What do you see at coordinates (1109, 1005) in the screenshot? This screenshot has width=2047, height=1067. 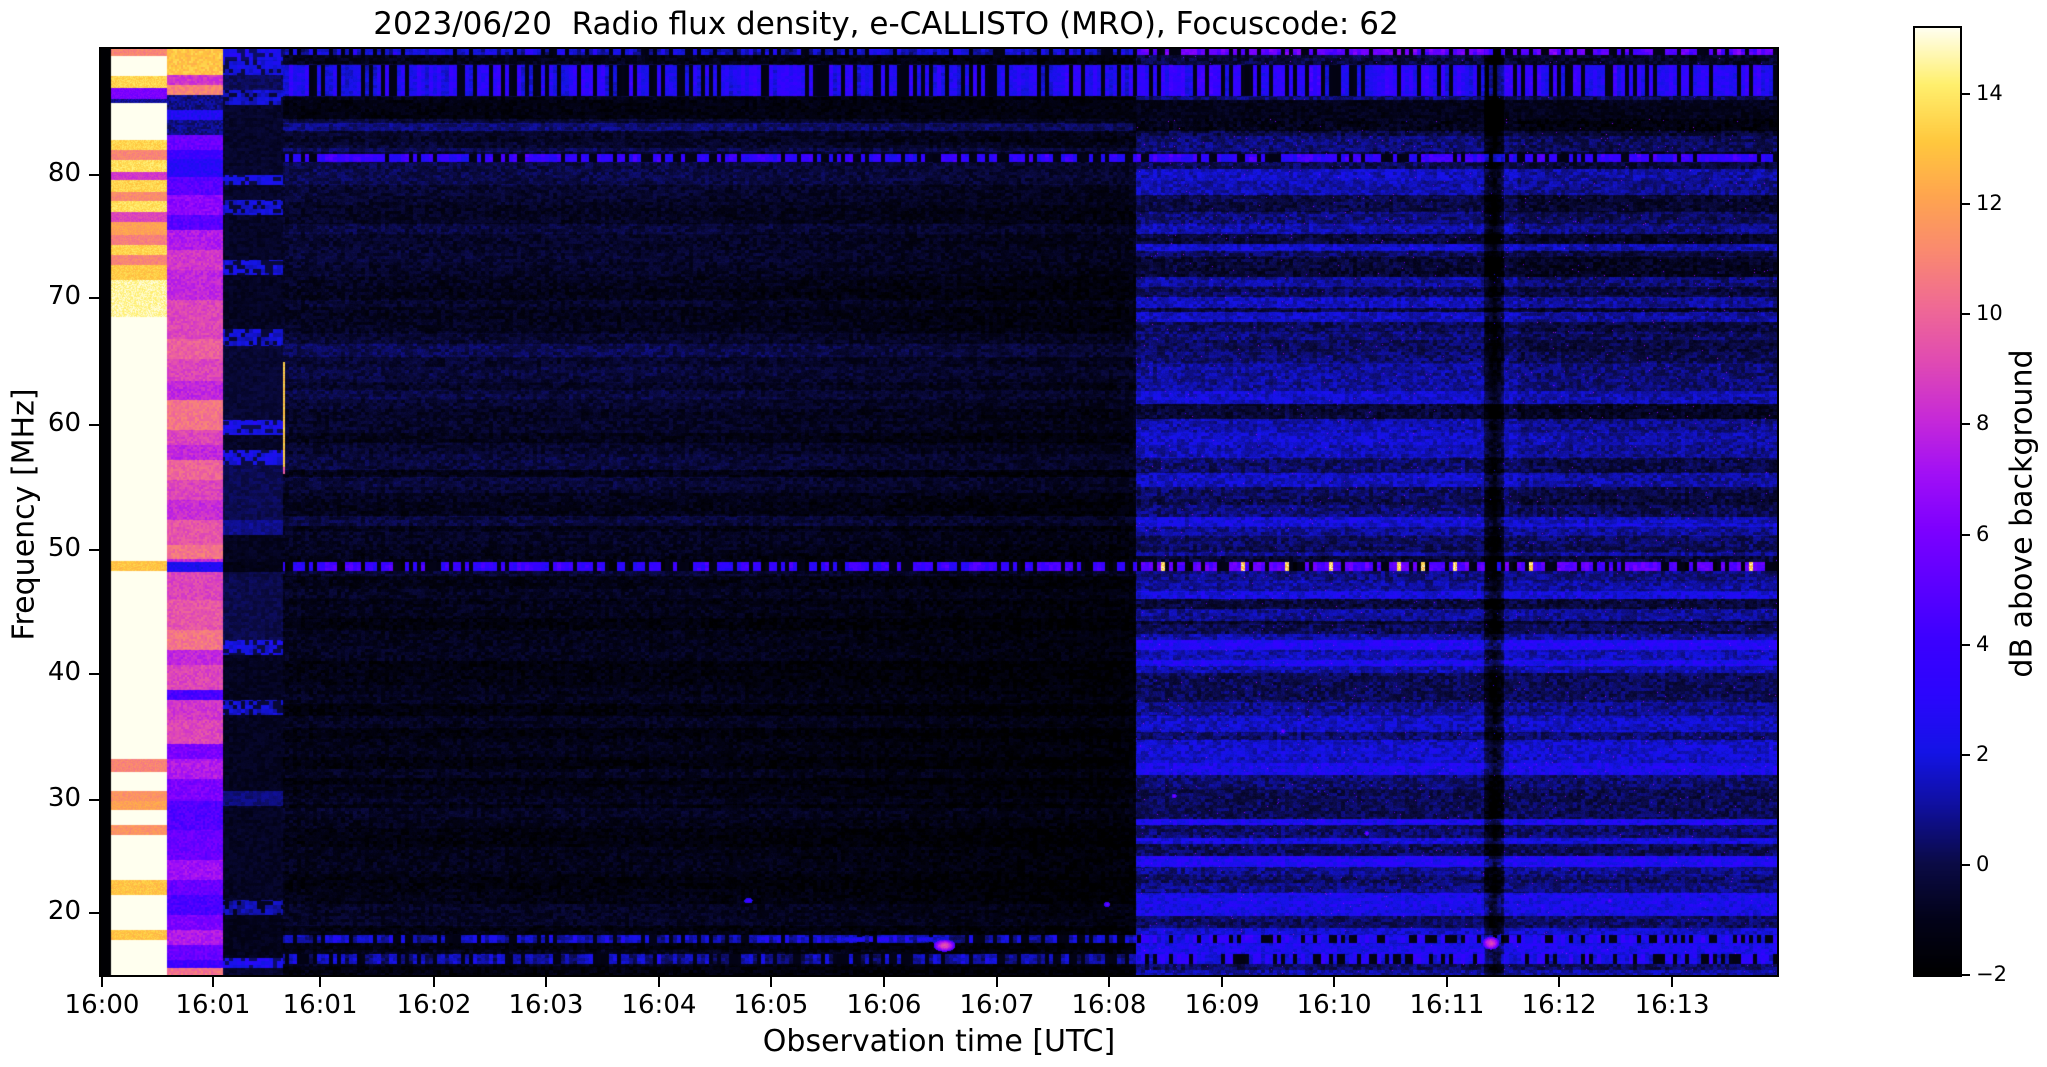 I see `x-tick-label: 16:08` at bounding box center [1109, 1005].